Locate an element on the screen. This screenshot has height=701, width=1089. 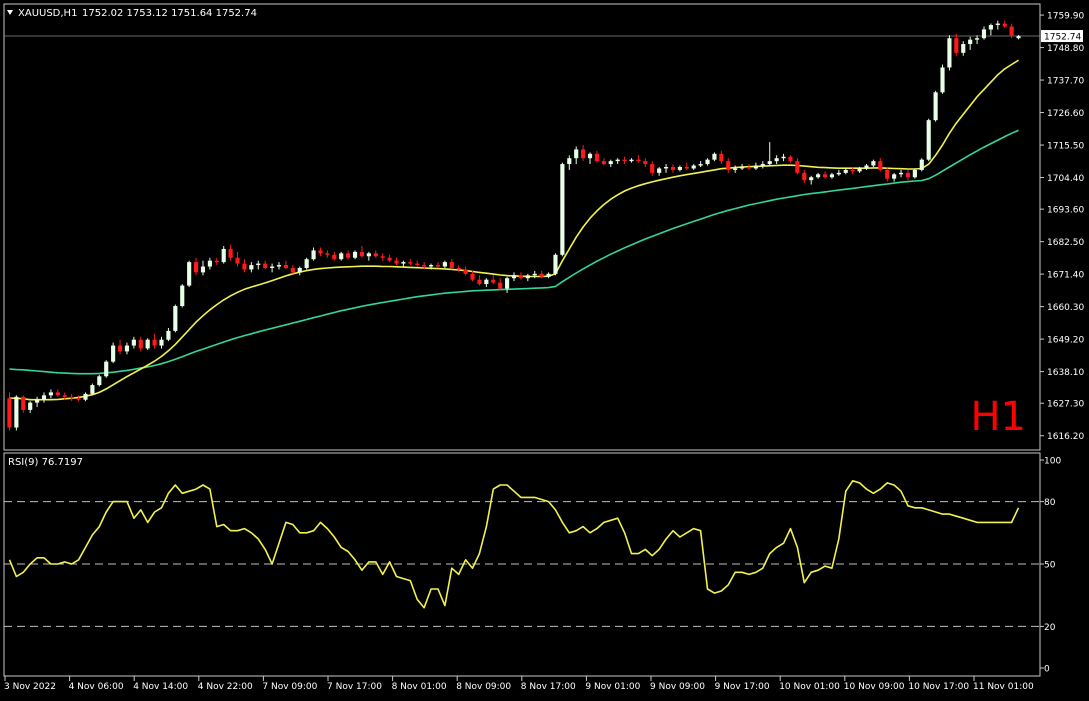
time-tick-label: 10 Nov 09:00 is located at coordinates (874, 687).